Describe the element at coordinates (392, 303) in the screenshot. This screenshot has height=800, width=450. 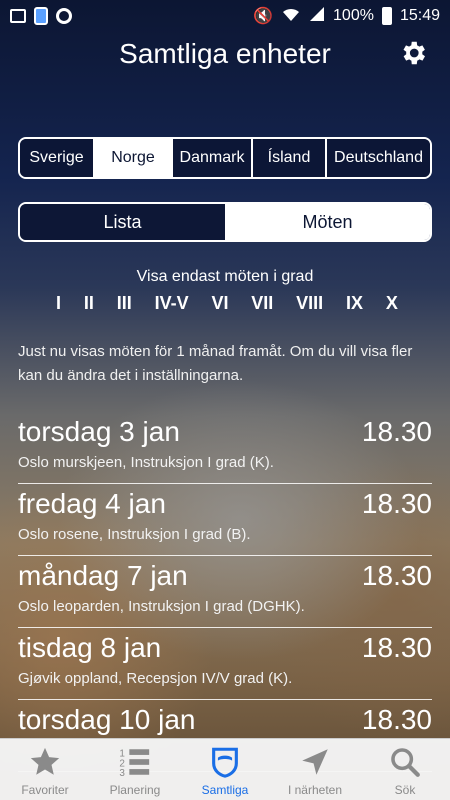
I see `grade-button-x: X` at that location.